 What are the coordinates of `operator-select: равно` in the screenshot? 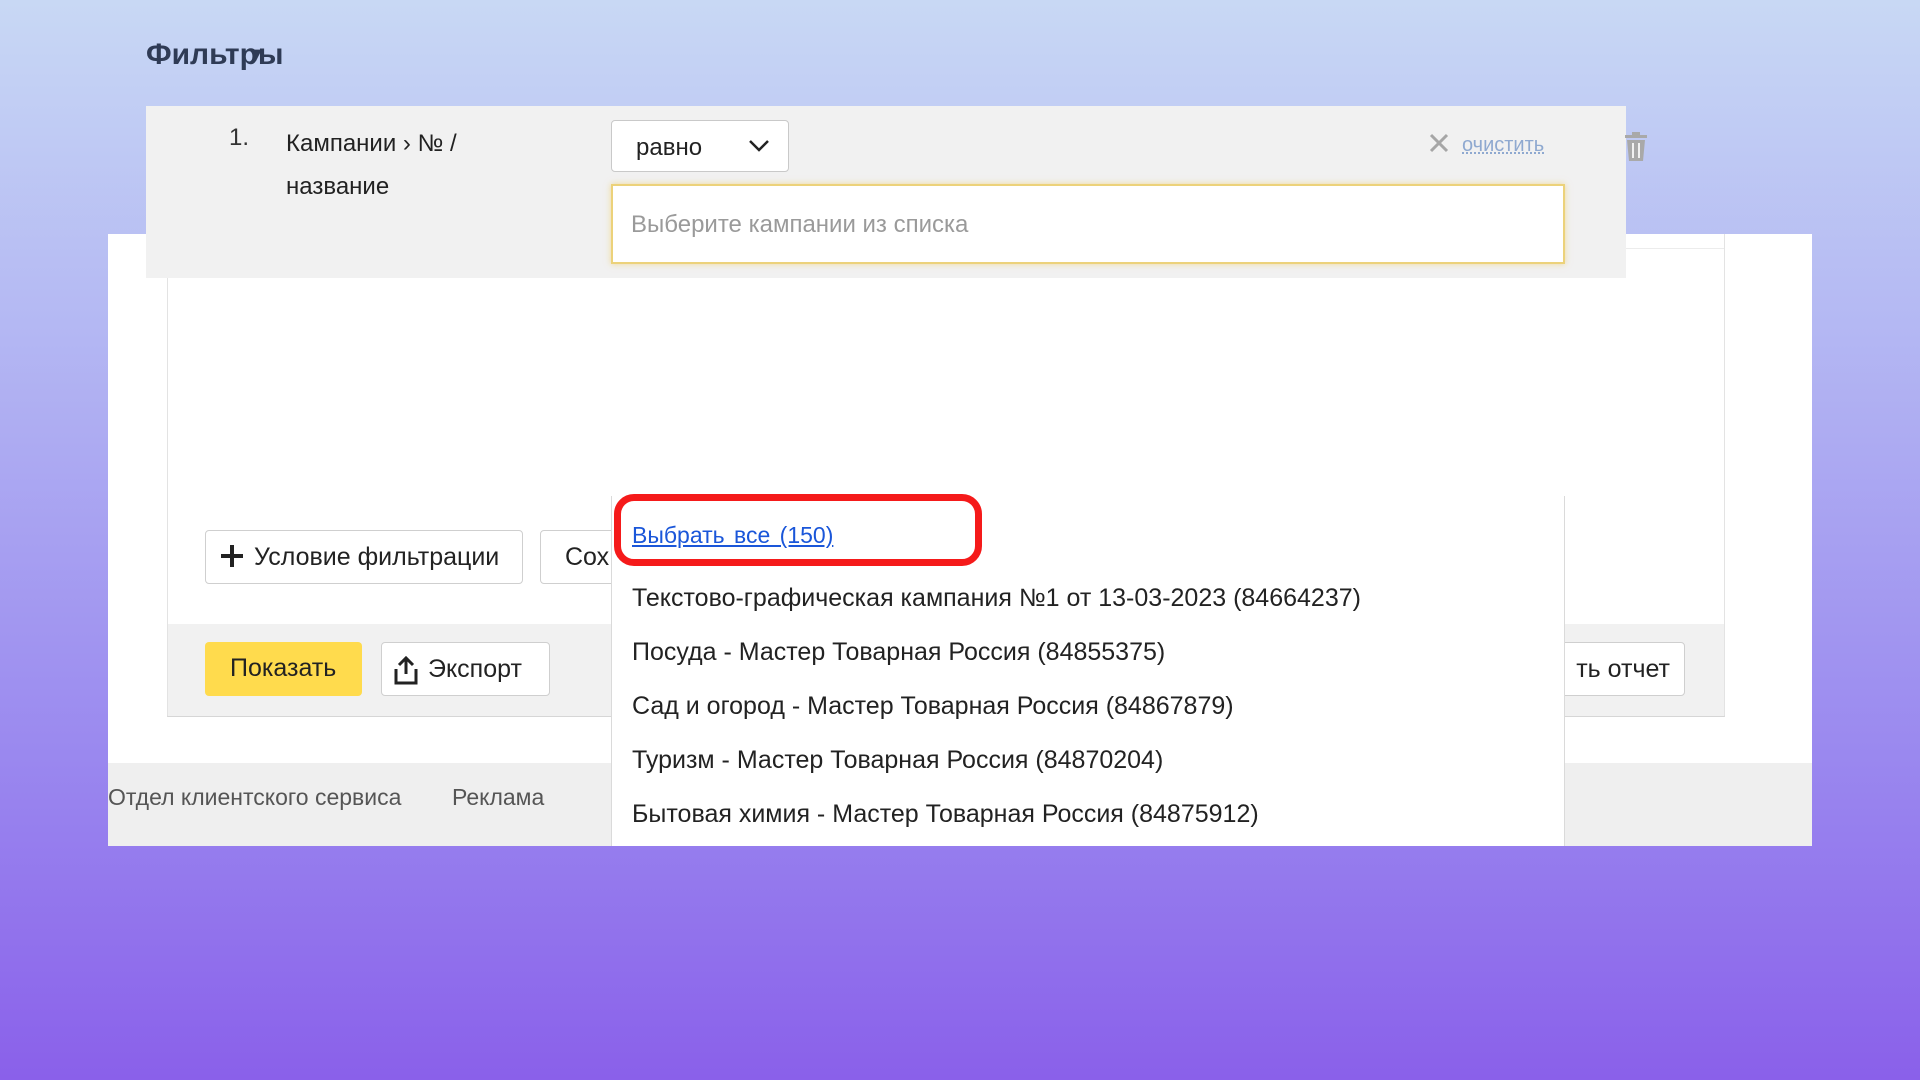 It's located at (700, 146).